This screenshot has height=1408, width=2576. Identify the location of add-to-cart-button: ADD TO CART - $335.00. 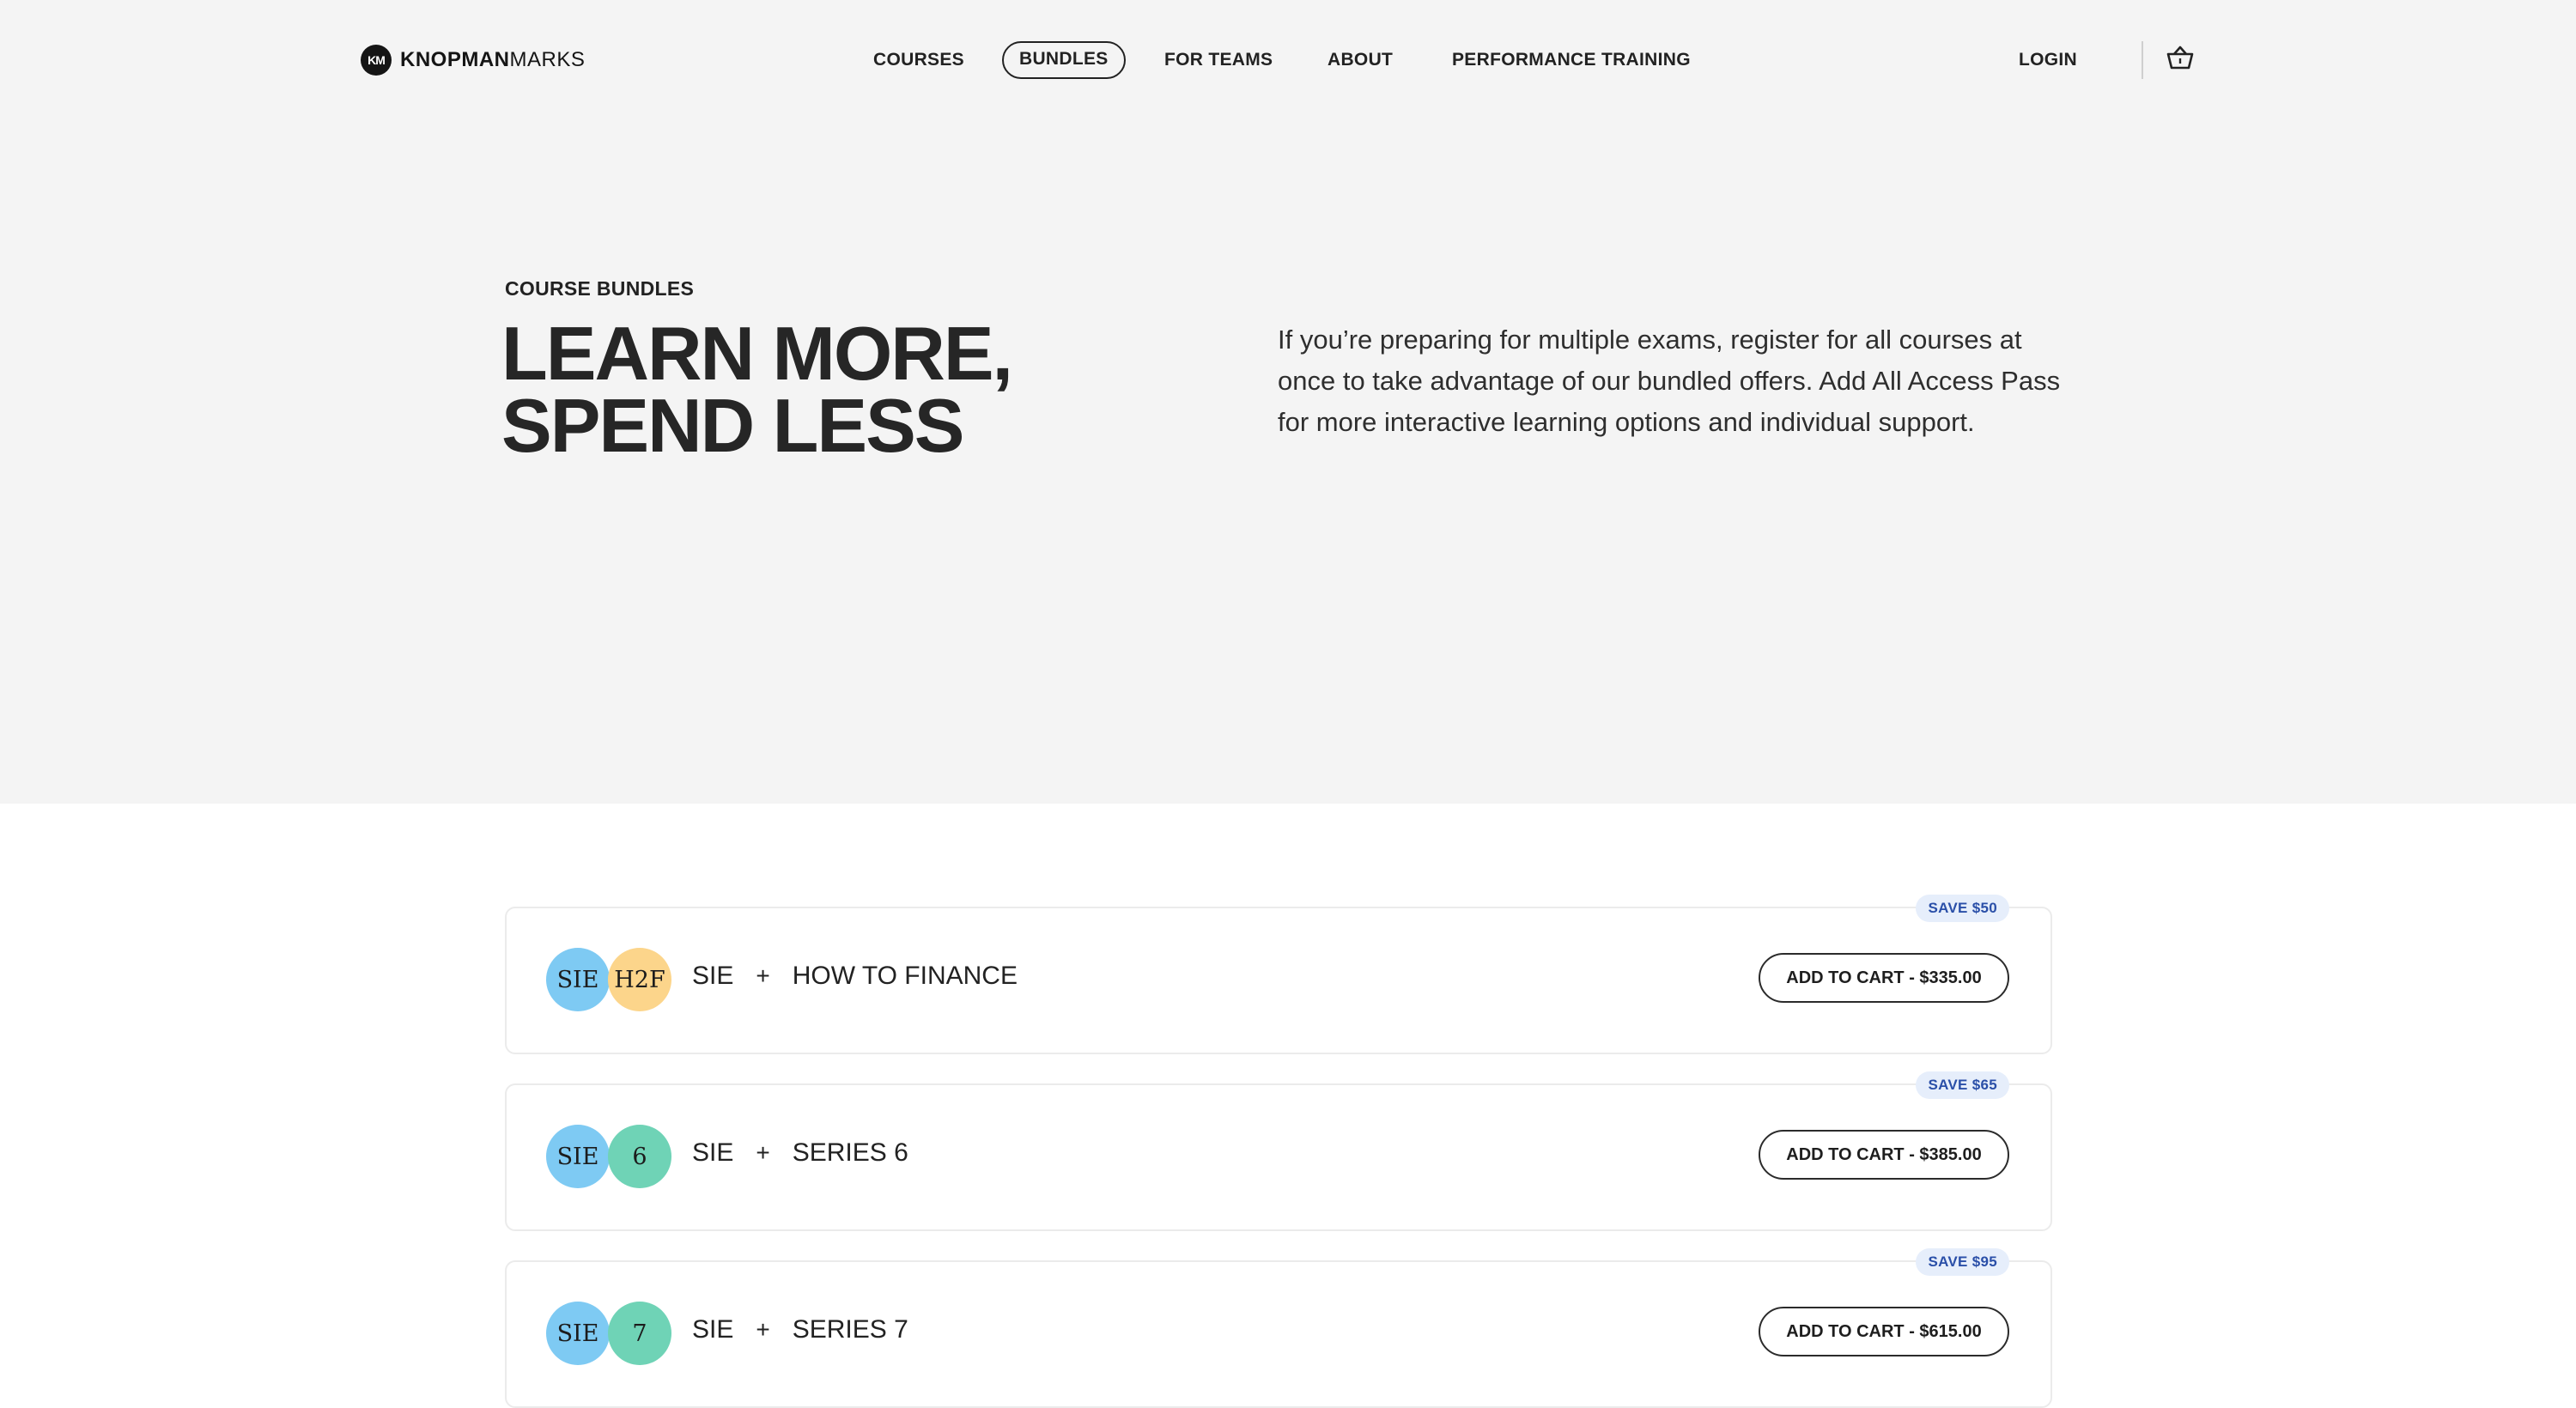
(1884, 978).